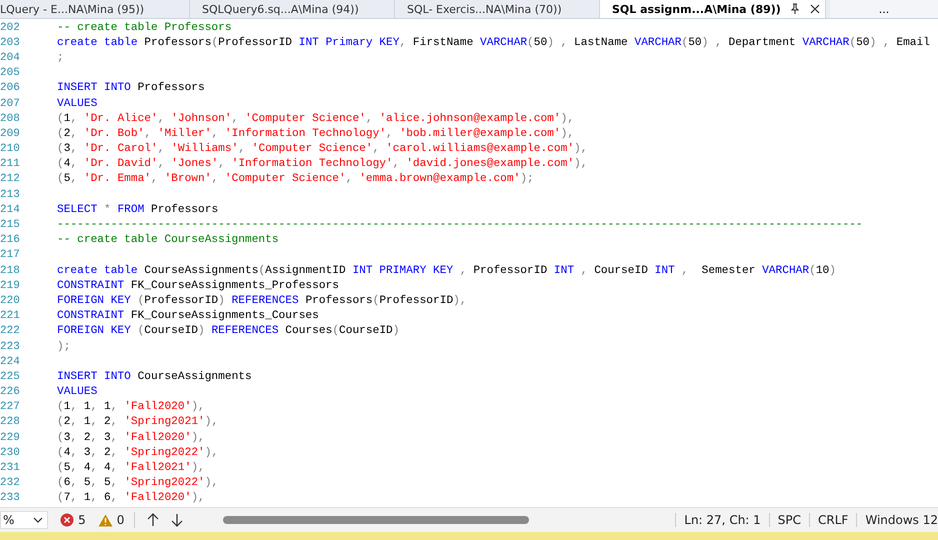  What do you see at coordinates (60, 58) in the screenshot?
I see `code-line: ;` at bounding box center [60, 58].